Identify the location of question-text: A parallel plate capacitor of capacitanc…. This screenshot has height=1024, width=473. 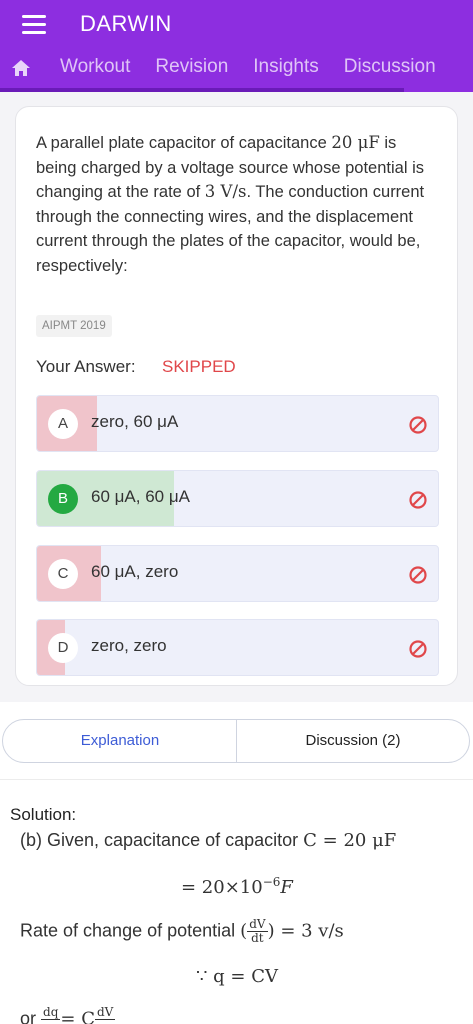
(230, 204).